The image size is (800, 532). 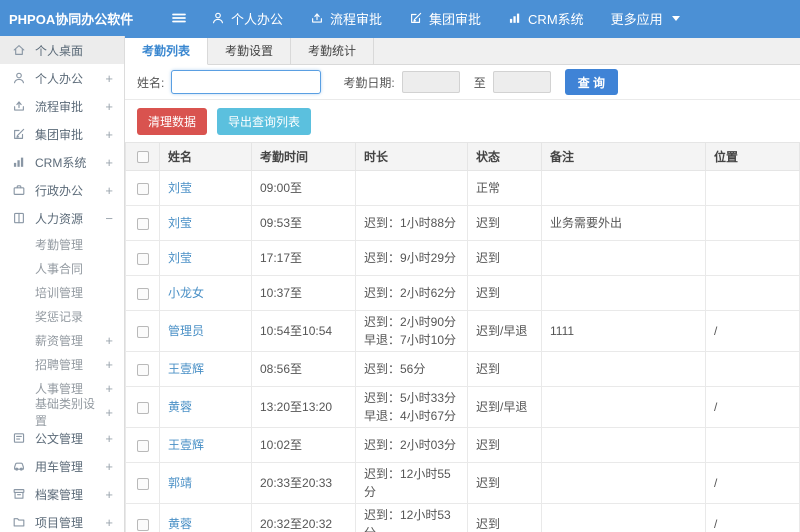 What do you see at coordinates (247, 18) in the screenshot?
I see `top-nav-item: 个人办公` at bounding box center [247, 18].